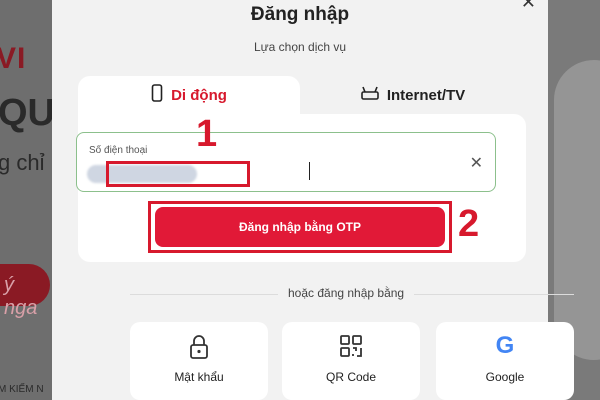 This screenshot has width=600, height=400. What do you see at coordinates (505, 345) in the screenshot?
I see `google-icon: G` at bounding box center [505, 345].